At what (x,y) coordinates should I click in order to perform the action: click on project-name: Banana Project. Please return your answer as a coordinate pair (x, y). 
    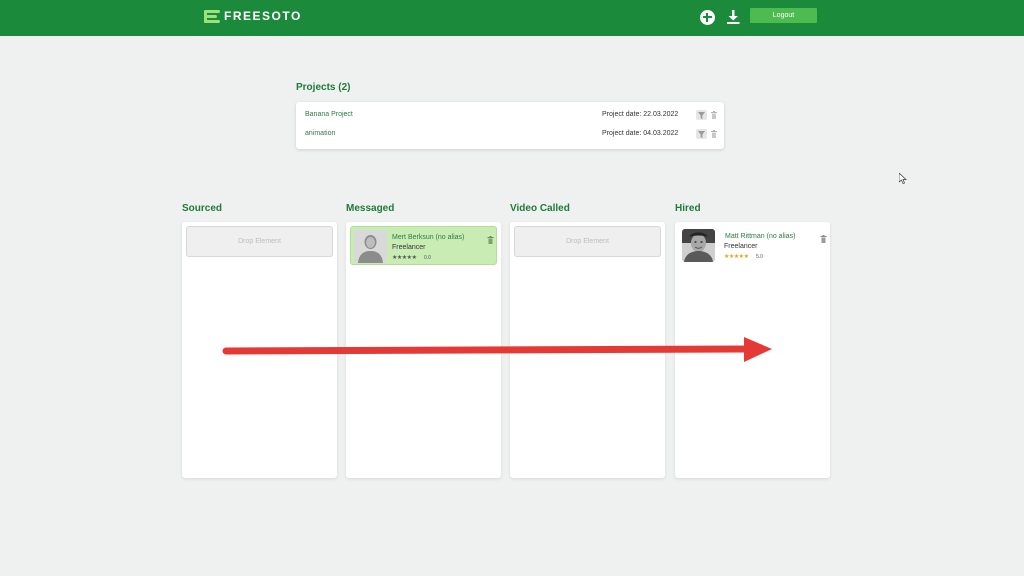
    Looking at the image, I should click on (329, 114).